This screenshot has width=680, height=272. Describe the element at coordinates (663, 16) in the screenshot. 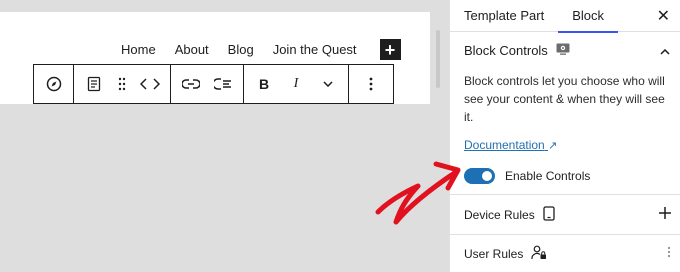

I see `close-icon: ✕` at that location.